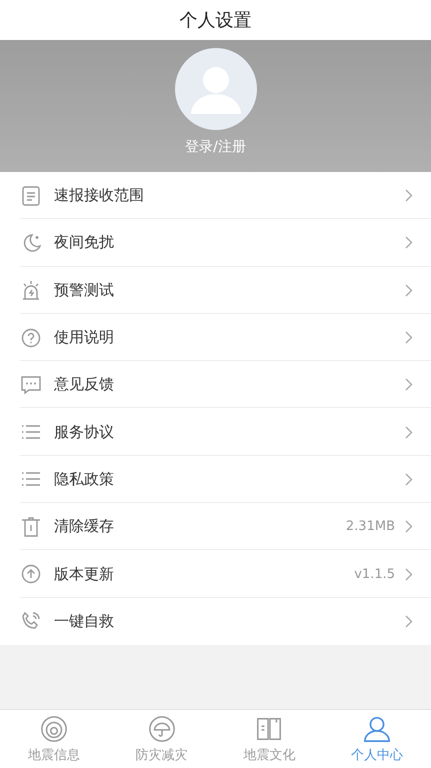  Describe the element at coordinates (215, 290) in the screenshot. I see `menu-item: 预警测试` at that location.